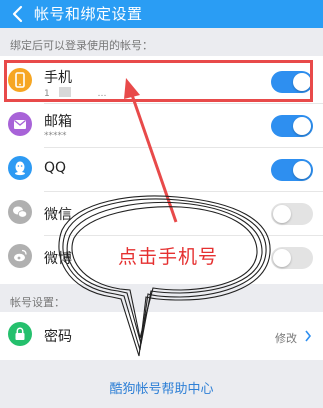 The width and height of the screenshot is (323, 408). Describe the element at coordinates (55, 136) in the screenshot. I see `email-address: *****` at that location.